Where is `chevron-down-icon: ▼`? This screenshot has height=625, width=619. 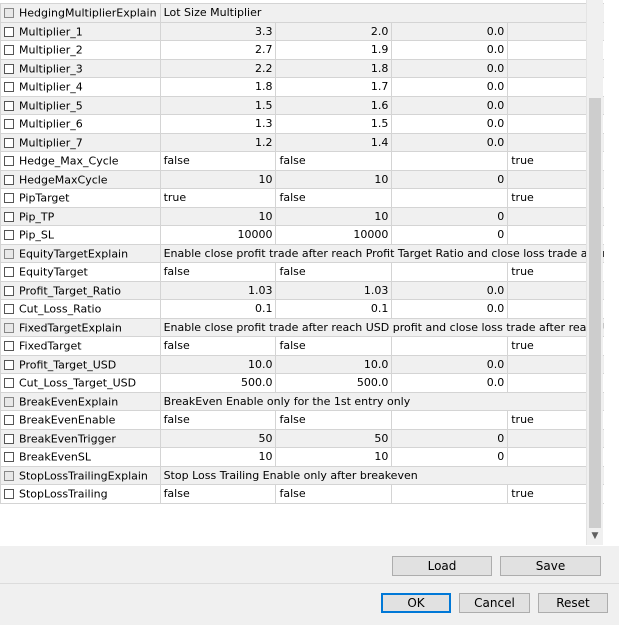
chevron-down-icon: ▼ is located at coordinates (595, 536).